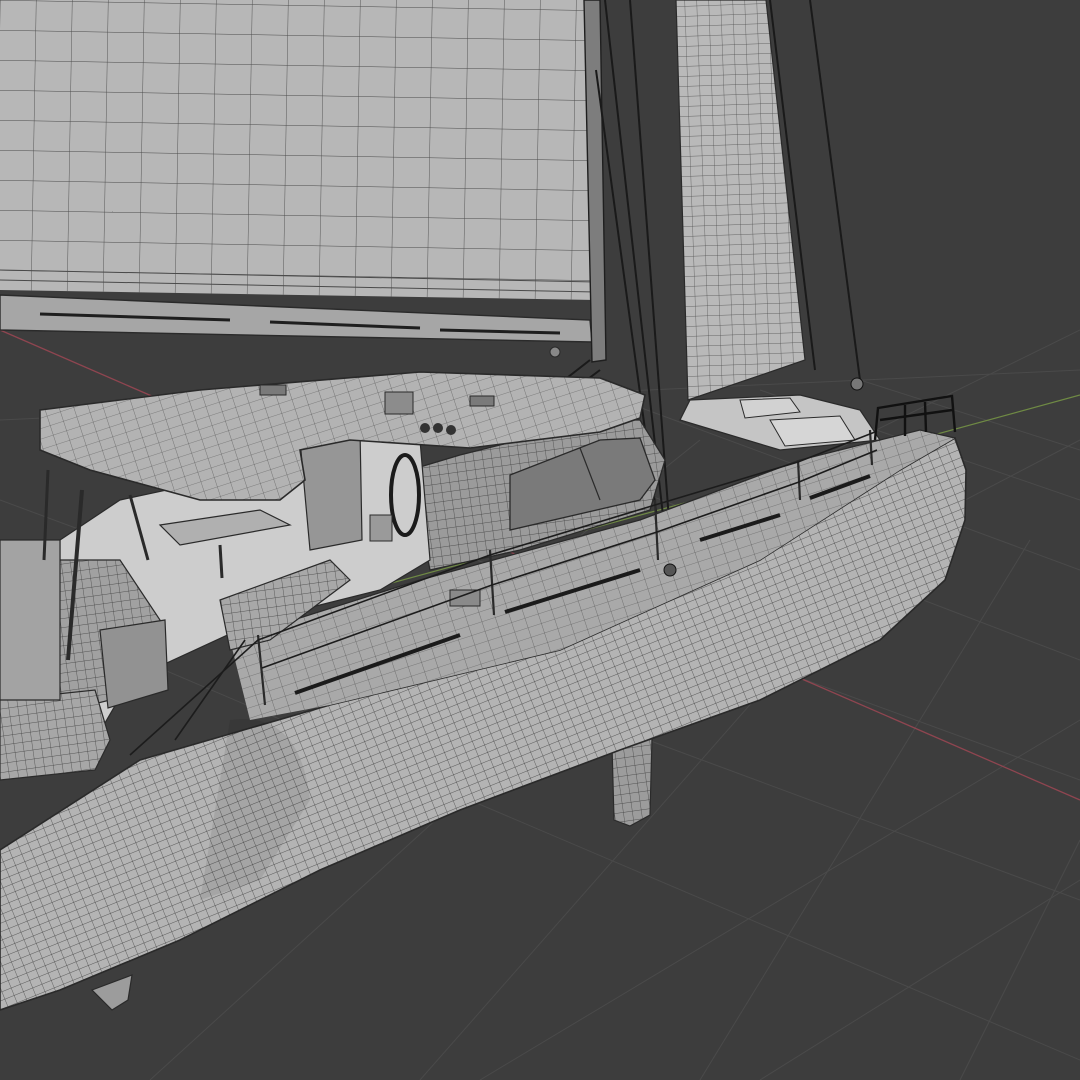 The width and height of the screenshot is (1080, 1080). I want to click on chainplate, so click(670, 570).